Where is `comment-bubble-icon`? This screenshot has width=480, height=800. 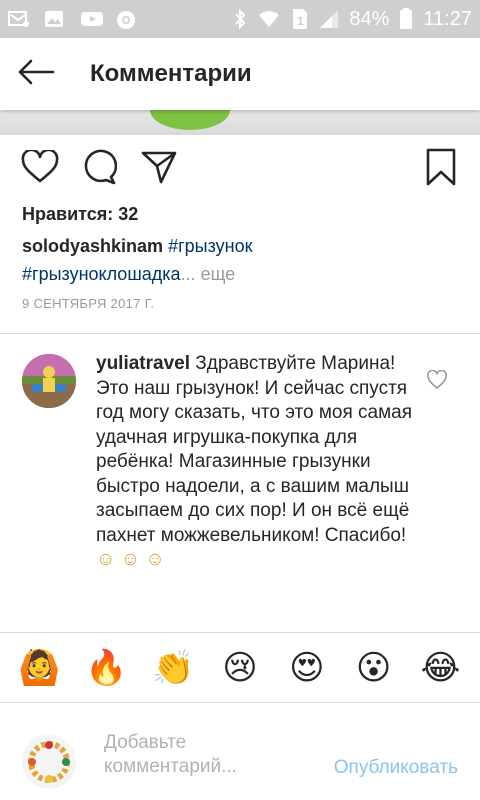
comment-bubble-icon is located at coordinates (99, 169).